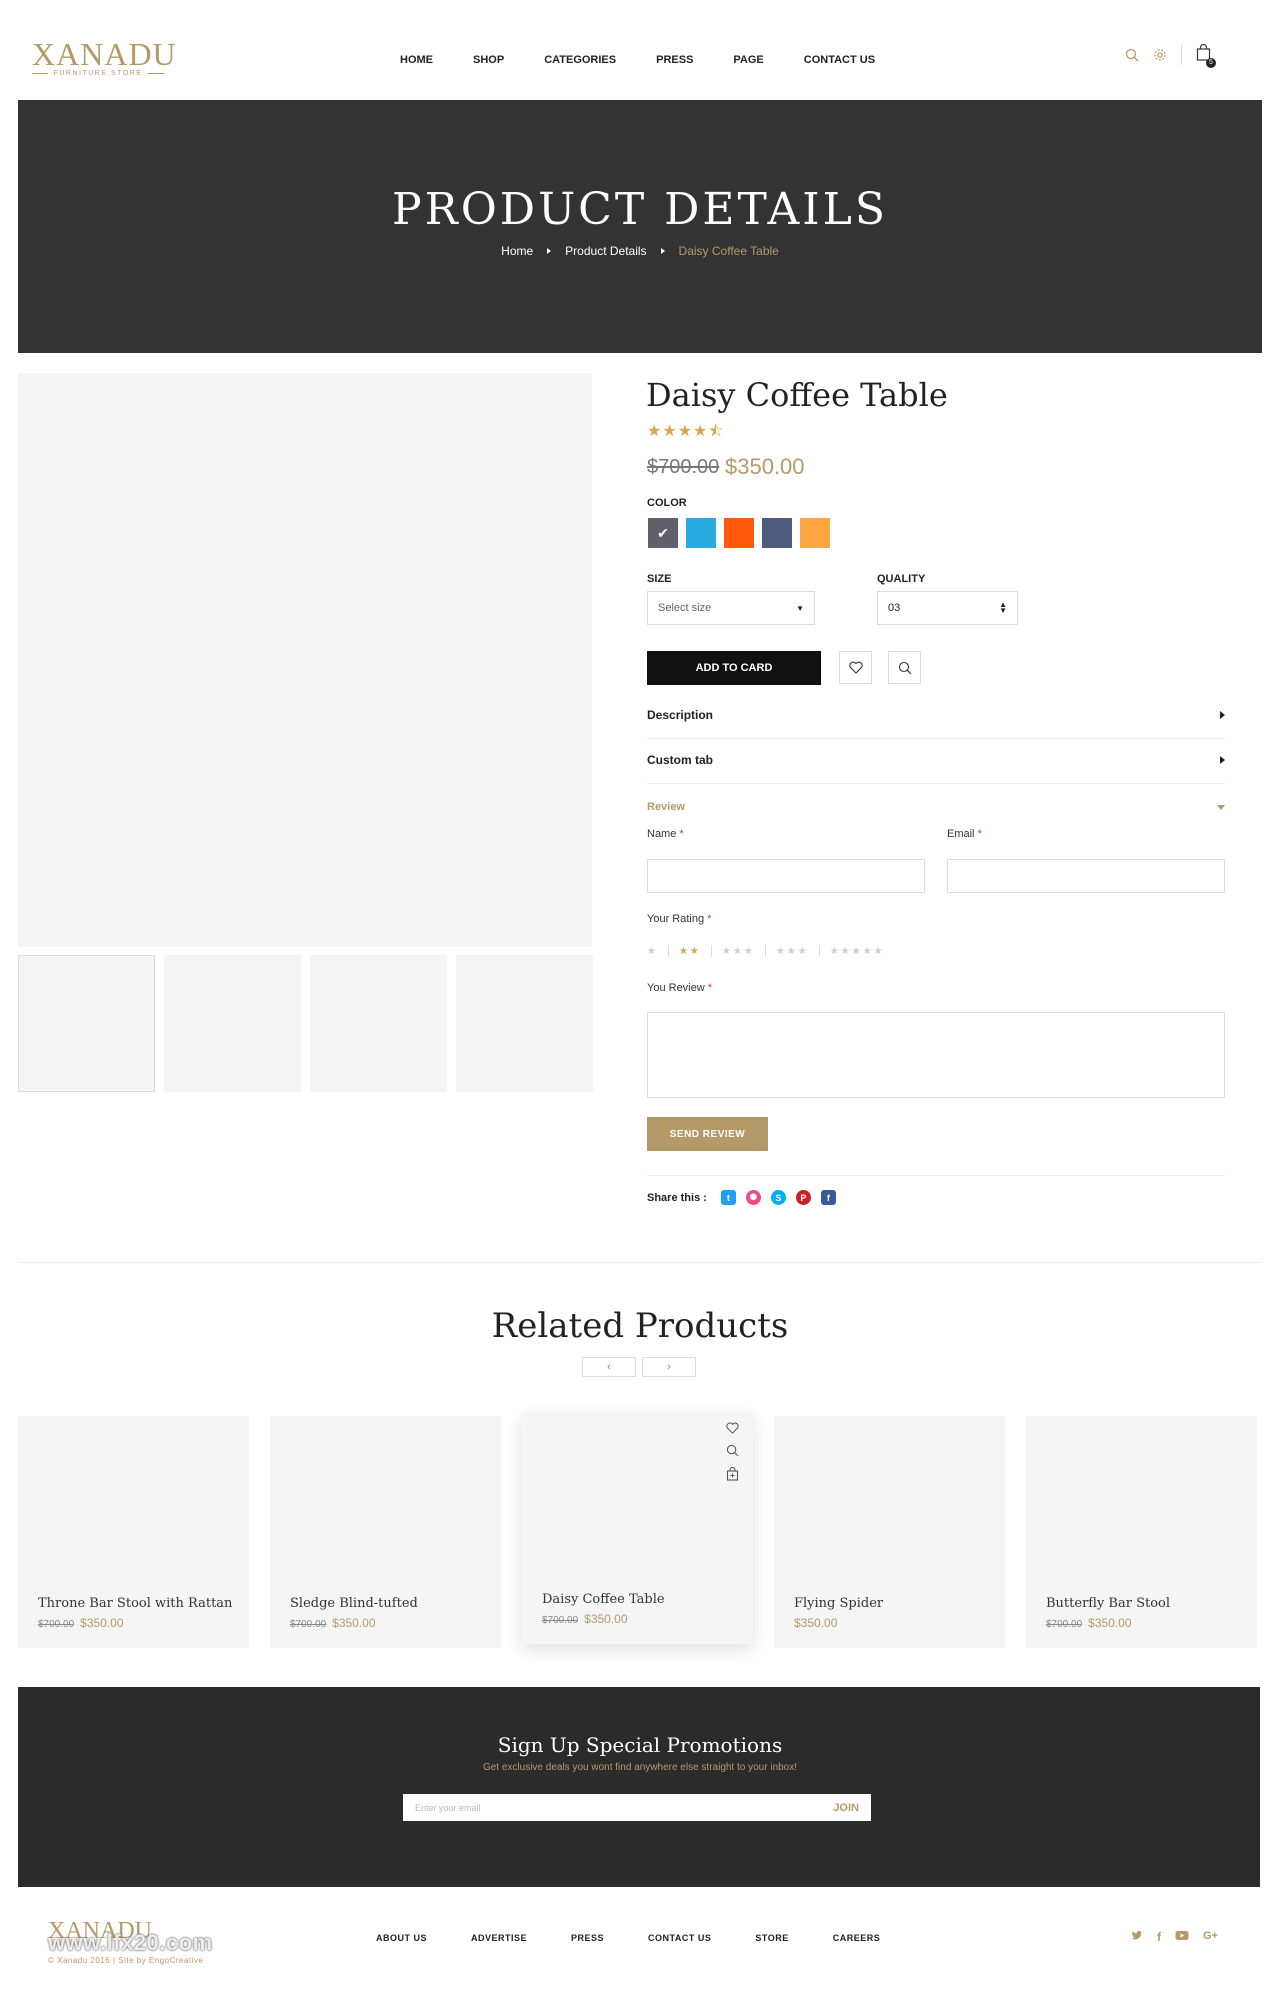  I want to click on product-card-name: Butterfly Bar Stool, so click(1108, 1603).